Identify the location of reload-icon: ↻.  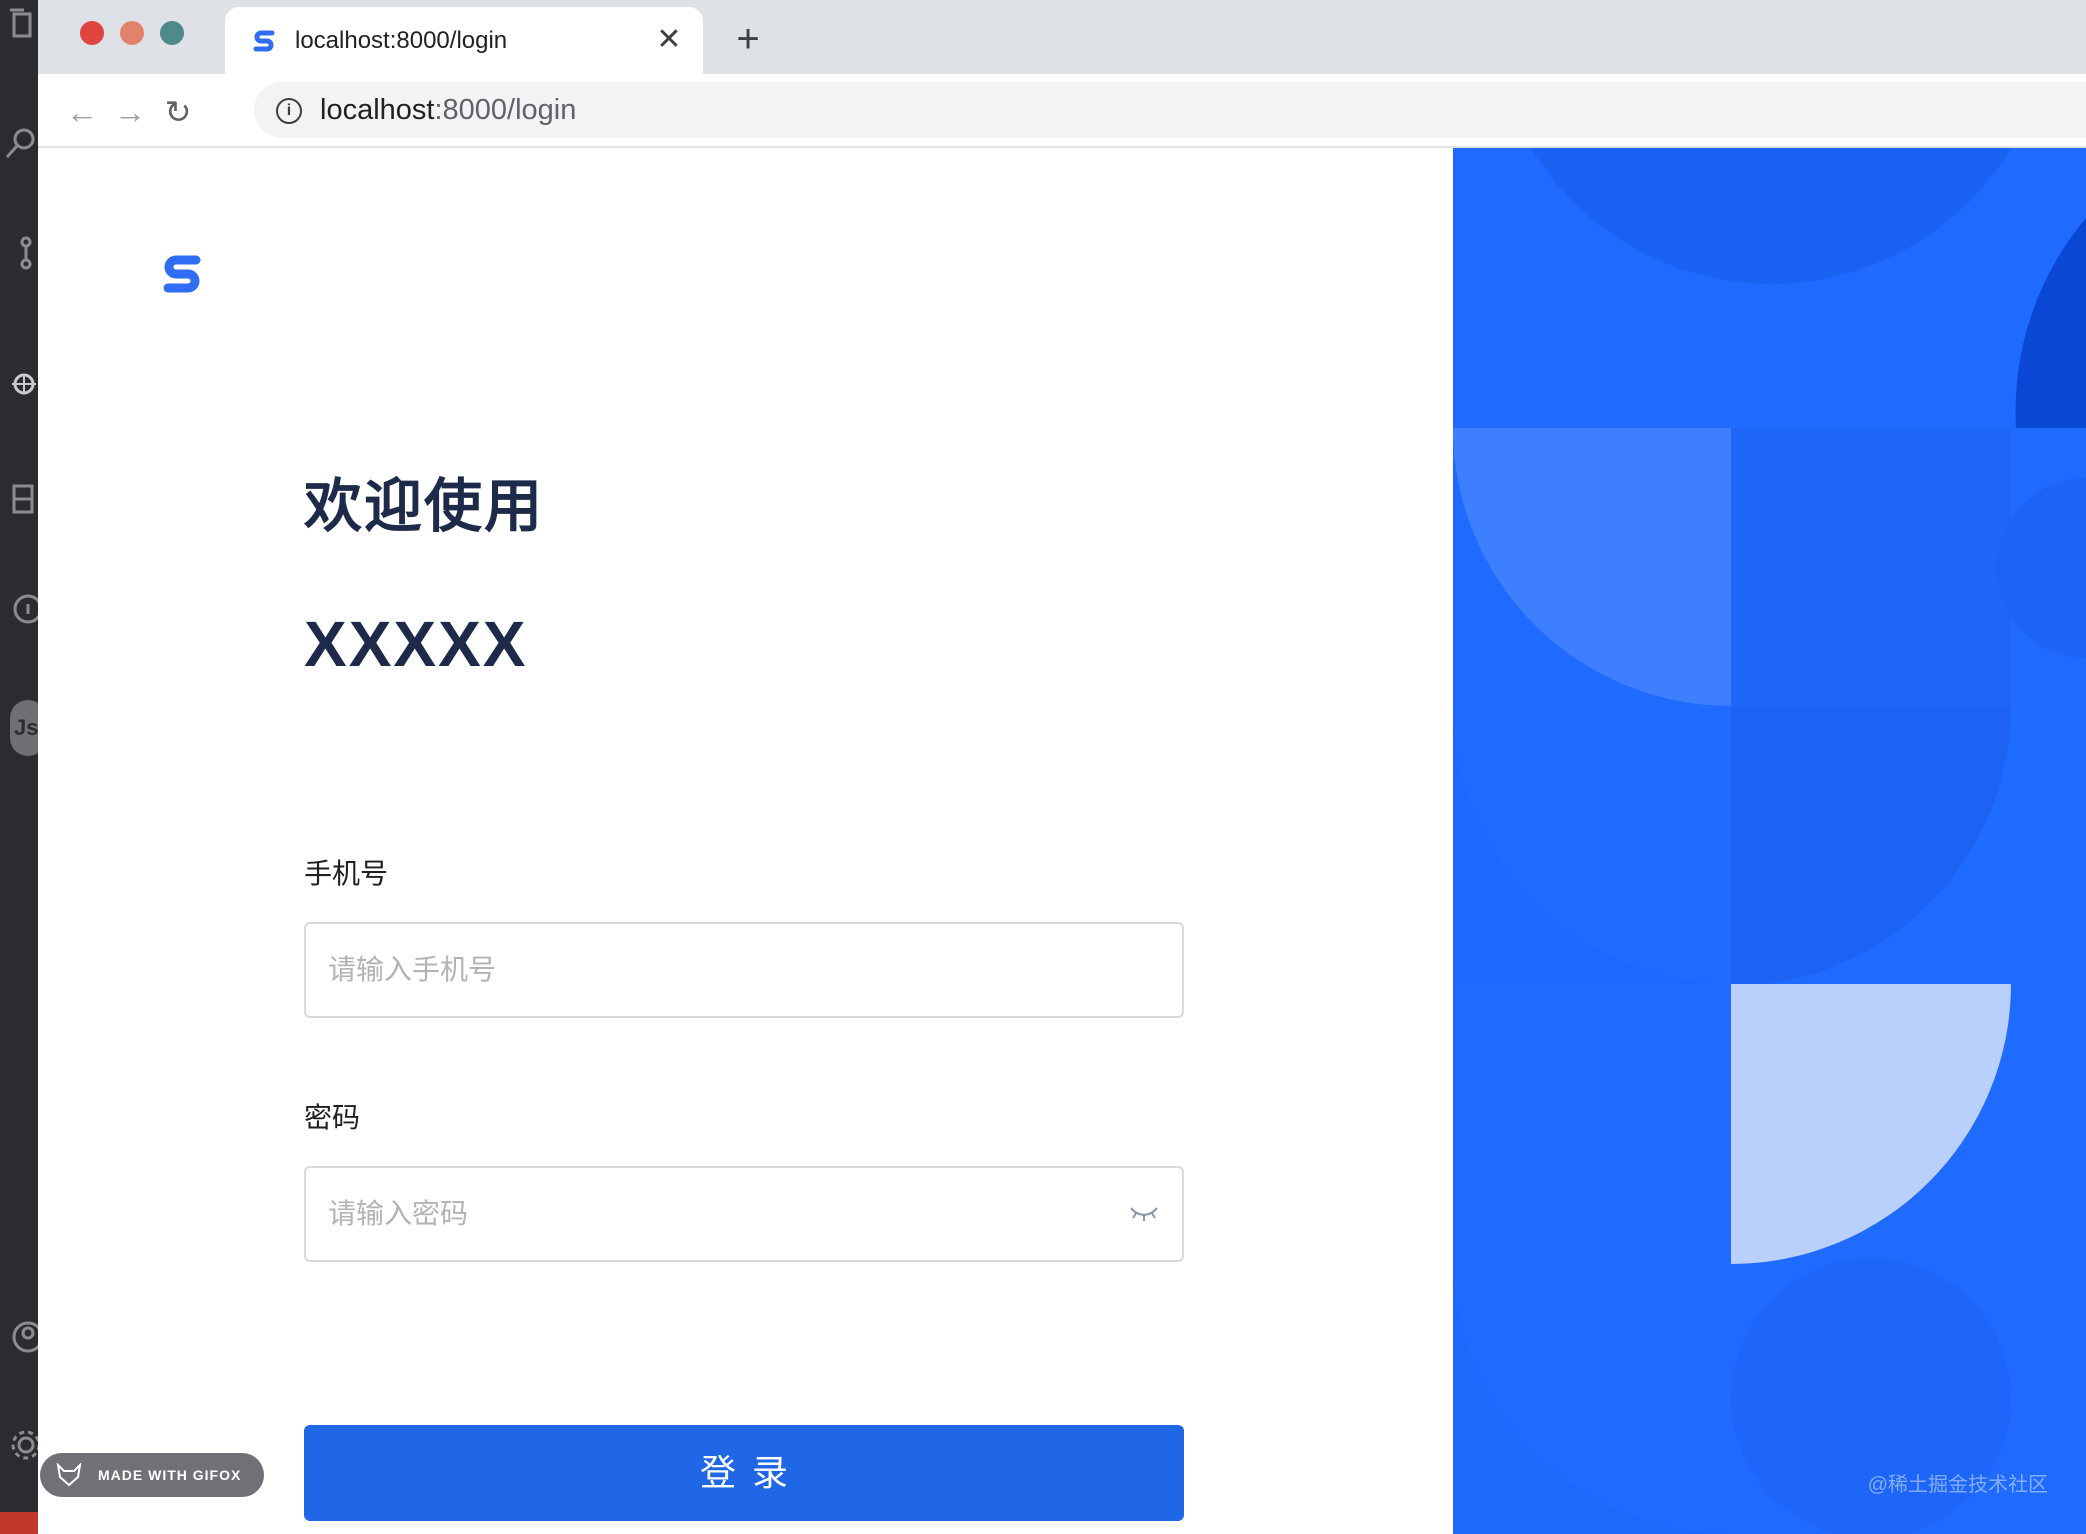
(178, 112).